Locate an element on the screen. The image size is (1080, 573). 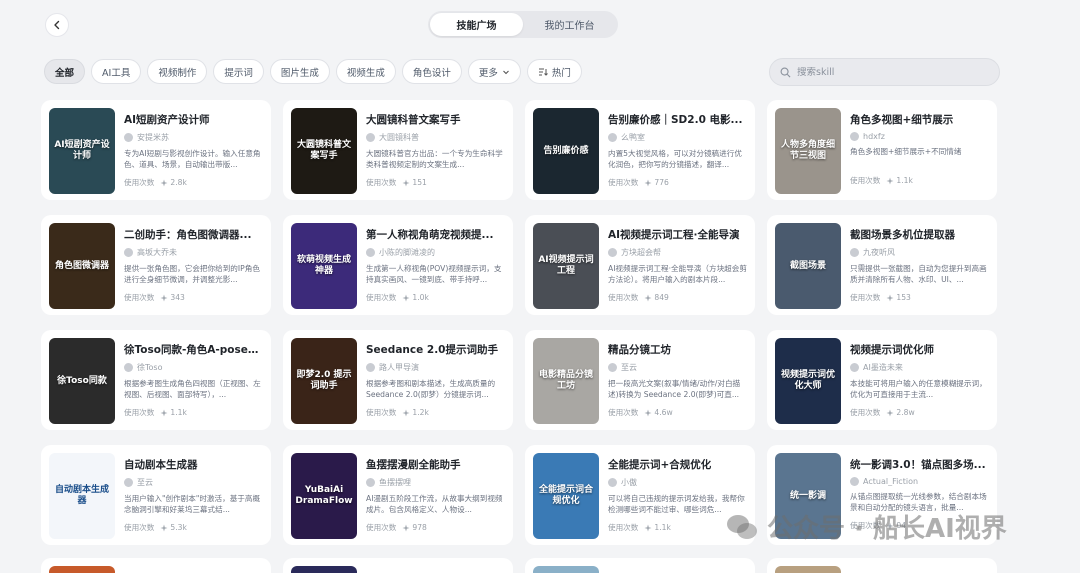
chevron-left-icon is located at coordinates (57, 25).